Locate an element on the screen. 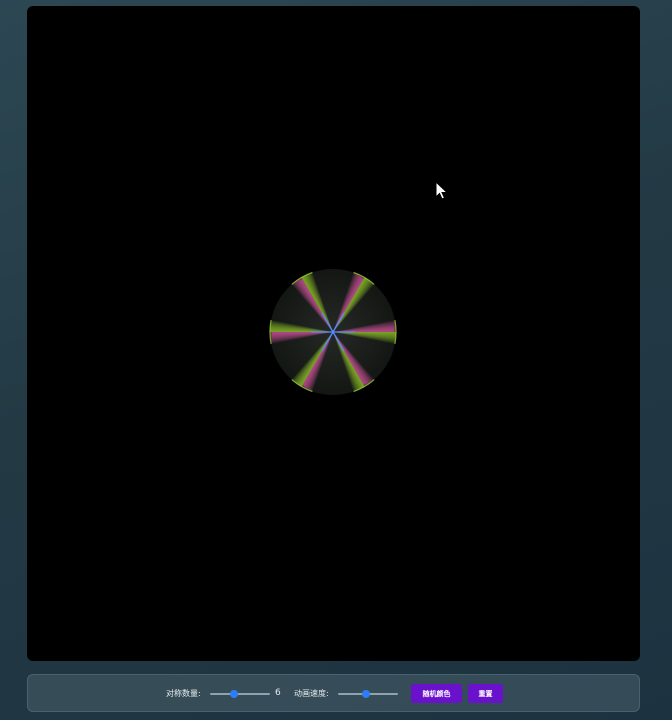 This screenshot has width=672, height=720. speed-slider-thumb is located at coordinates (366, 694).